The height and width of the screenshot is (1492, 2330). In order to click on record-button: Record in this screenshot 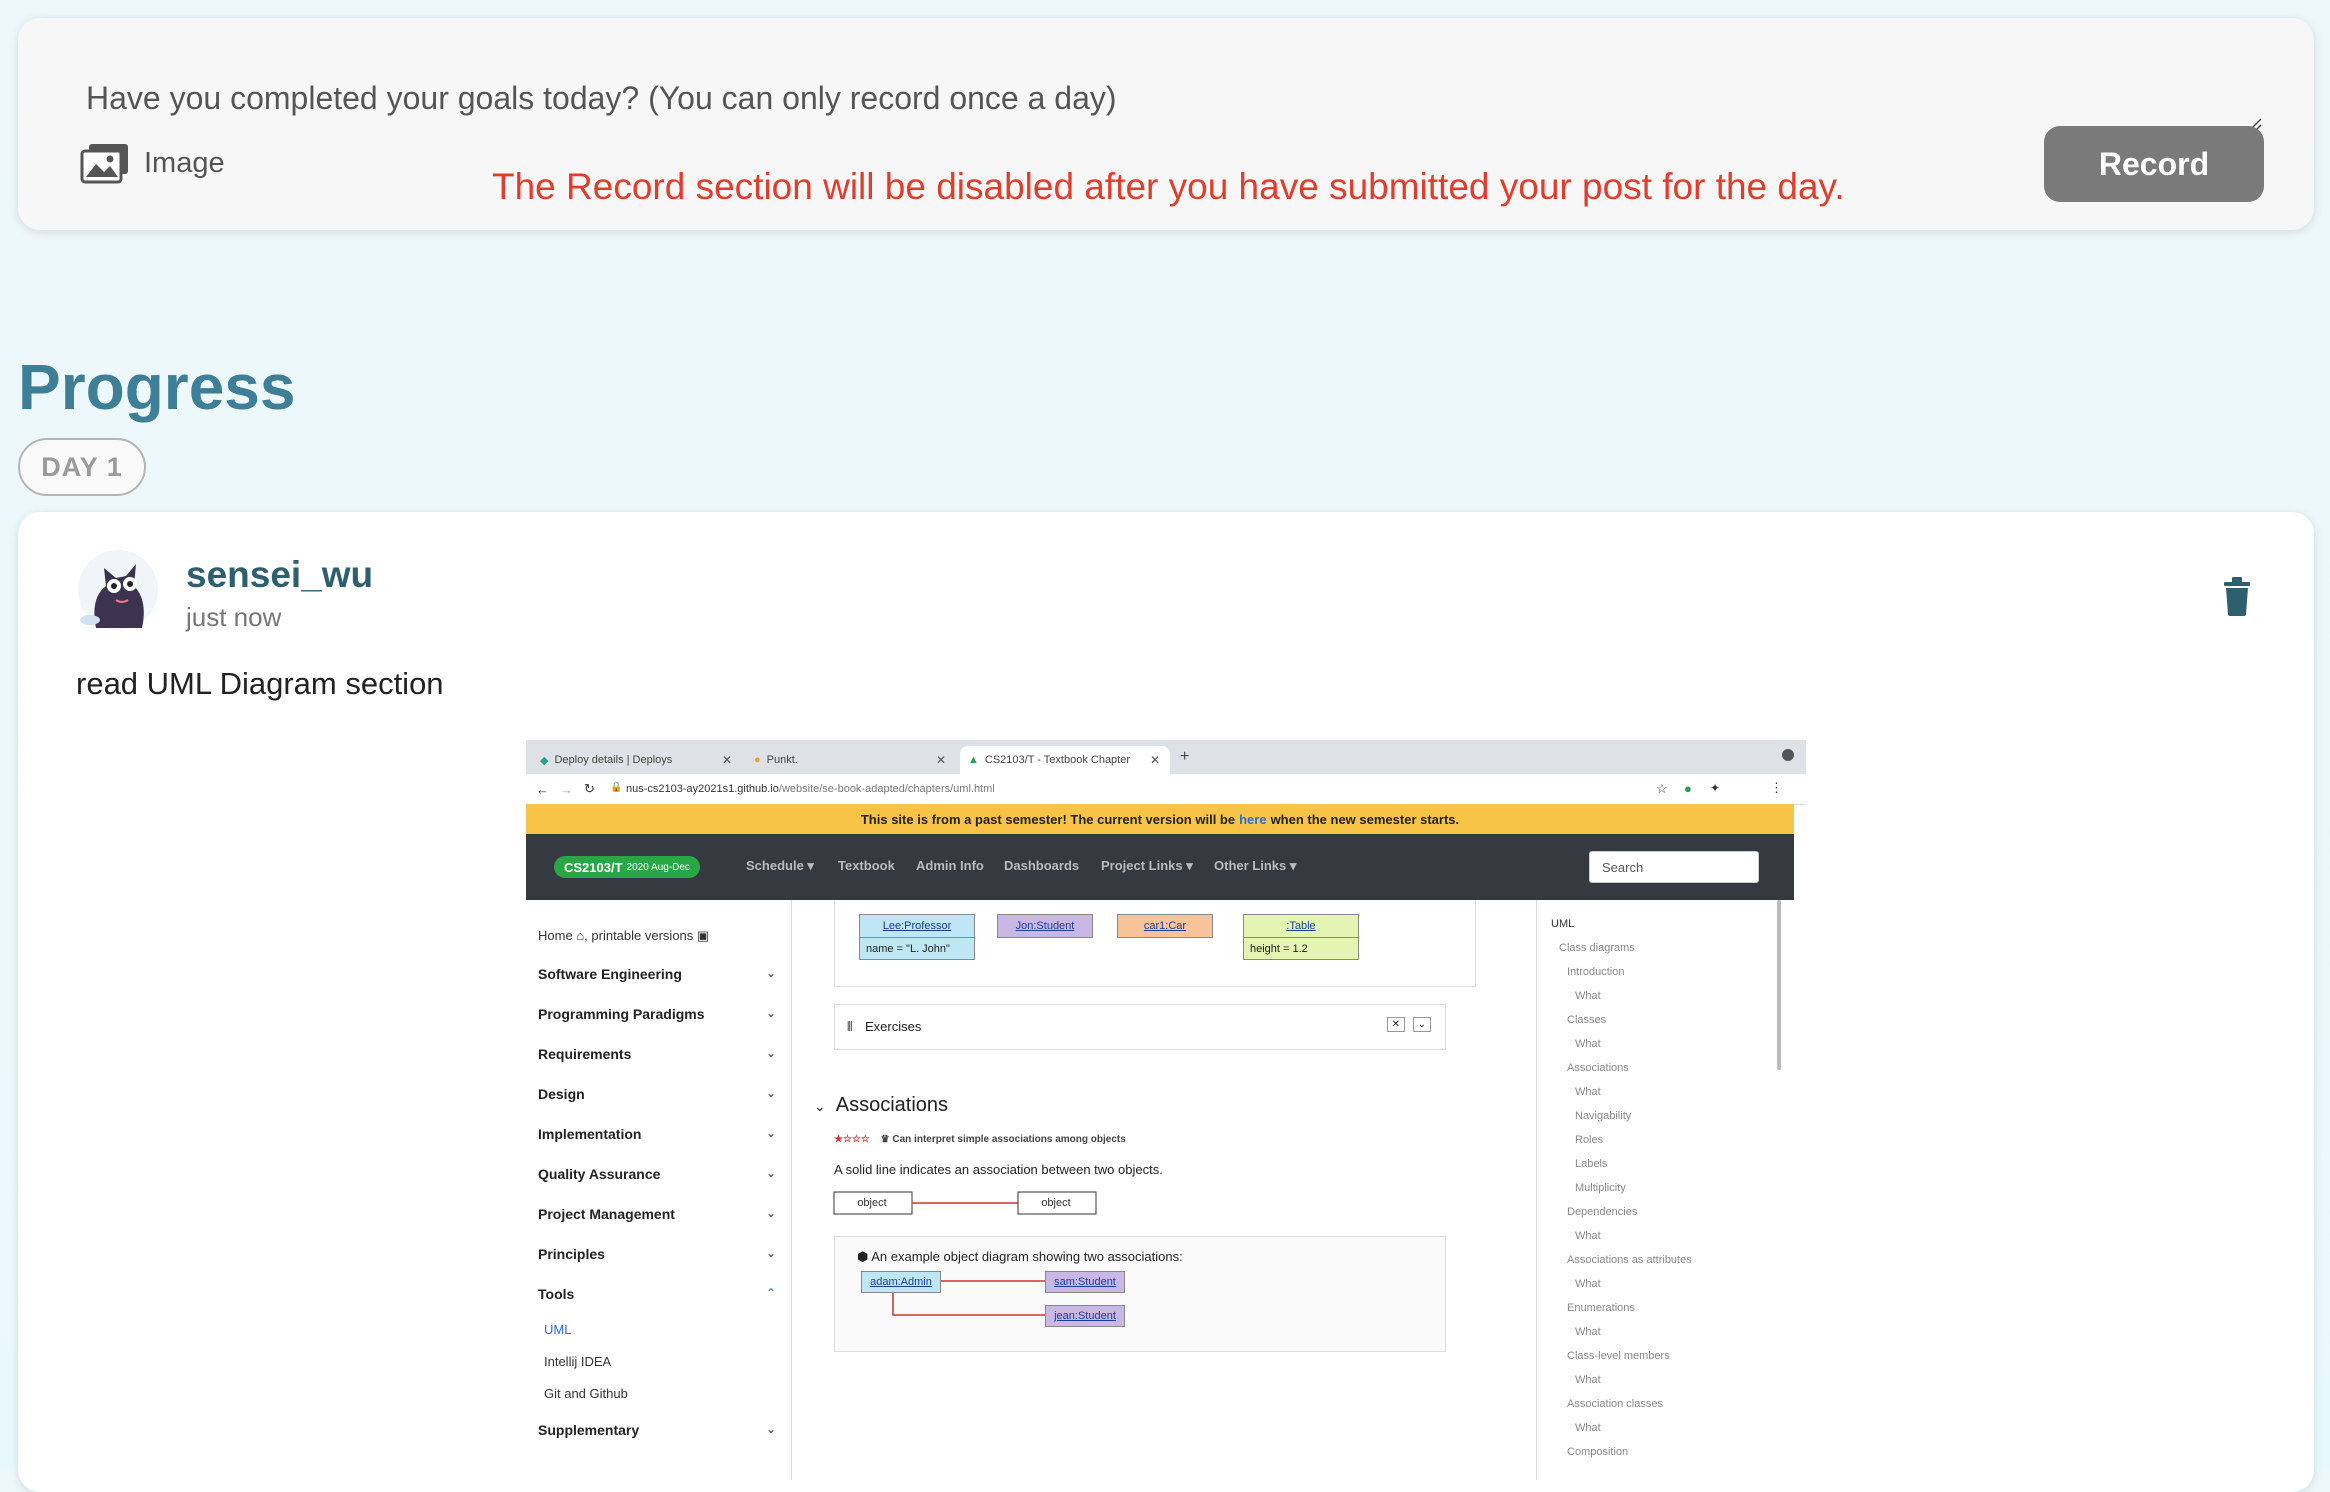, I will do `click(2154, 164)`.